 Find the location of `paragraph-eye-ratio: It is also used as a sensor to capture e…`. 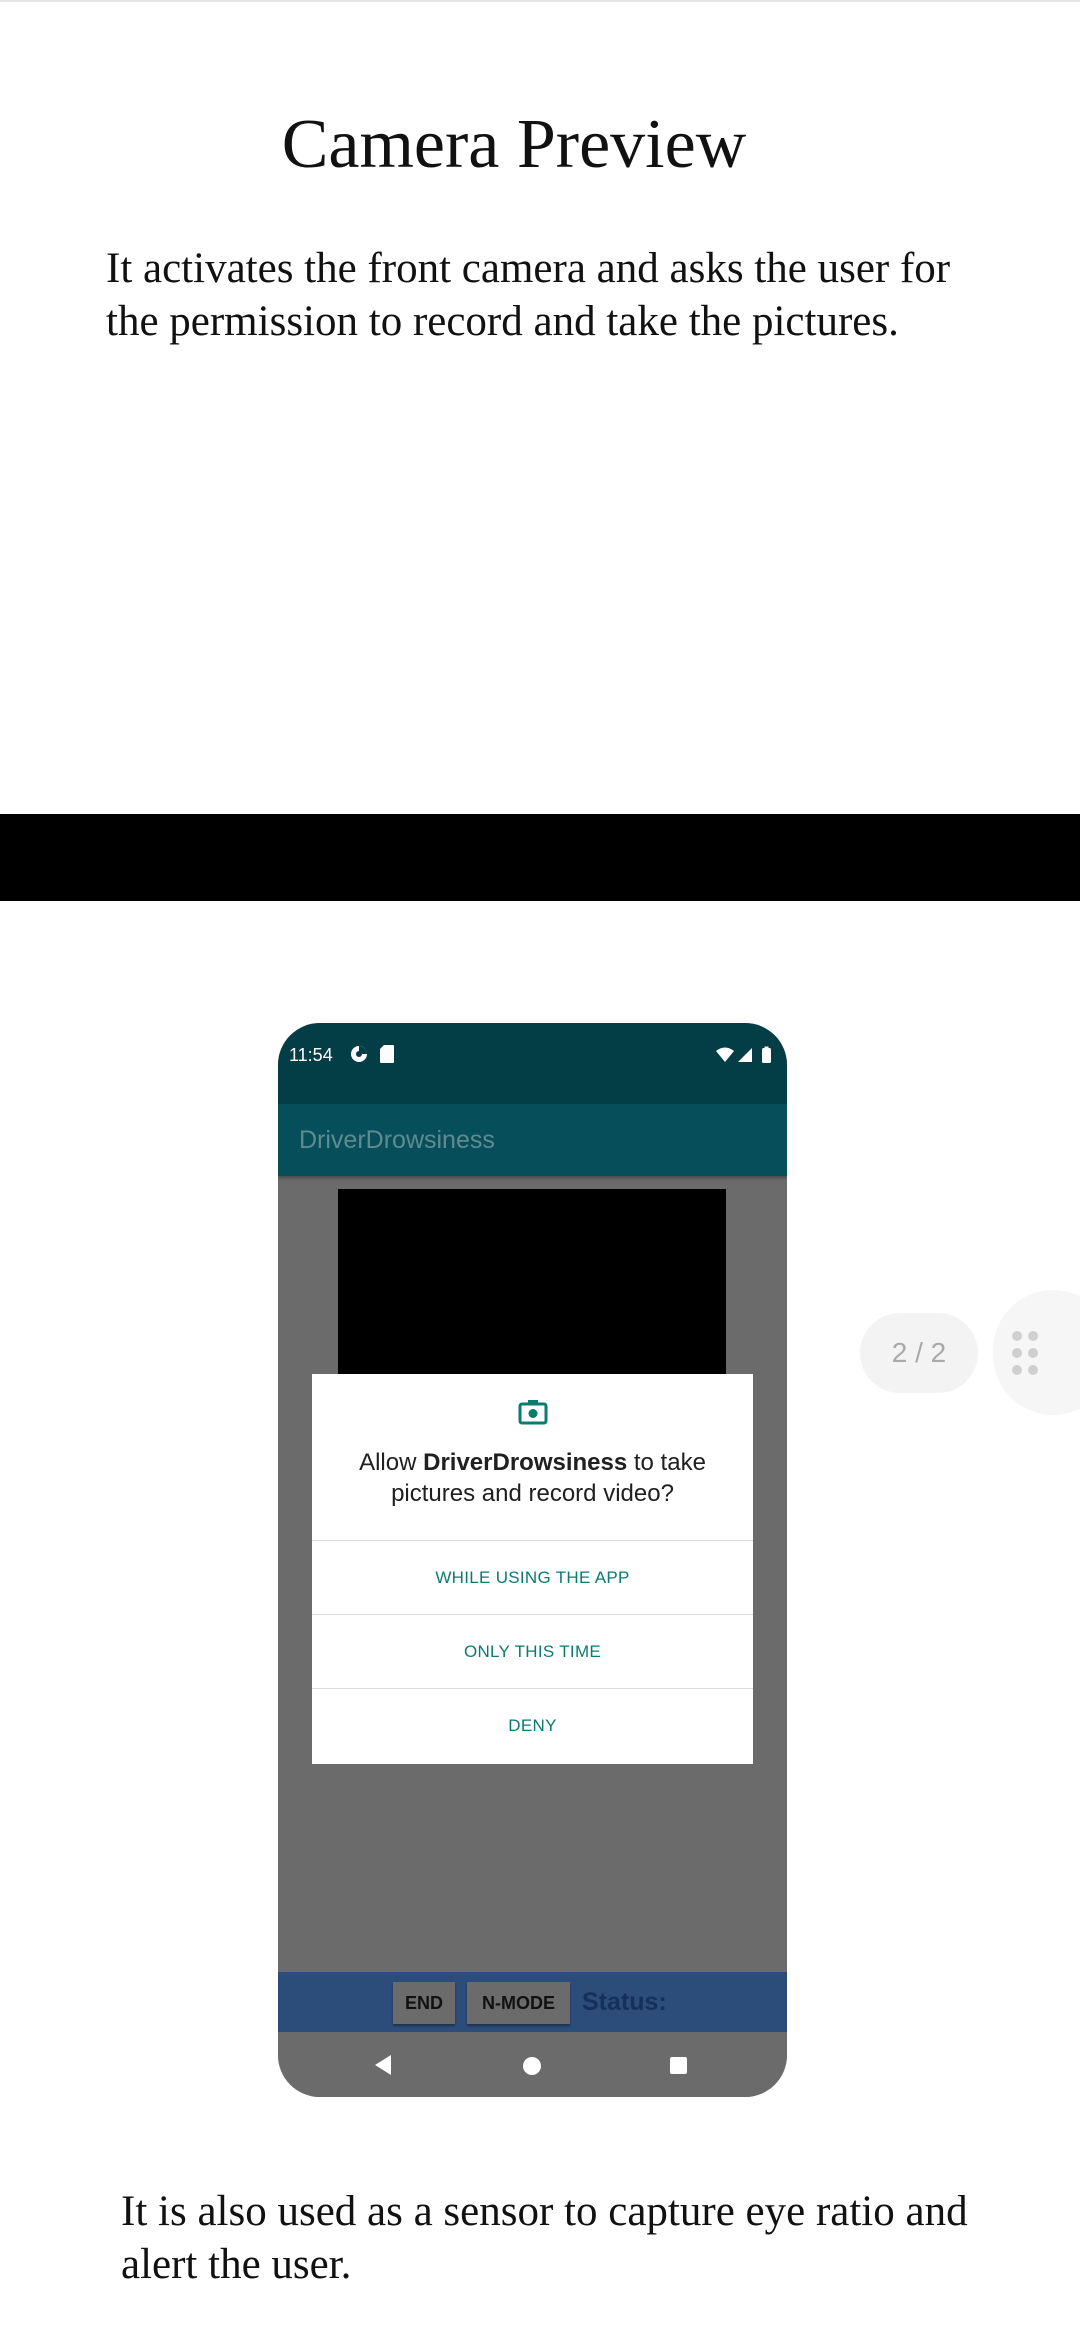

paragraph-eye-ratio: It is also used as a sensor to capture e… is located at coordinates (544, 2238).